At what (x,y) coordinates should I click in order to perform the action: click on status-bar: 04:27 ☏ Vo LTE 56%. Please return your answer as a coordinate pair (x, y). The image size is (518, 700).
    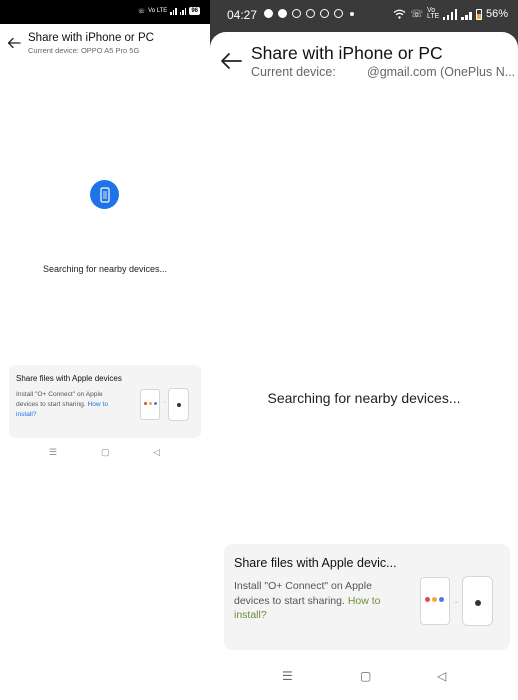
    Looking at the image, I should click on (364, 15).